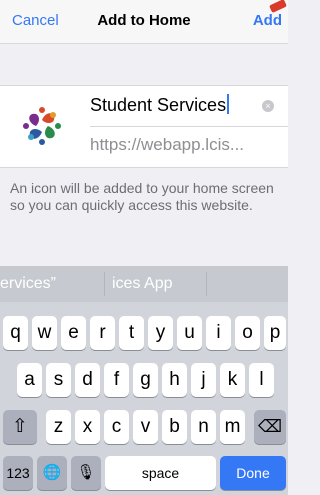  Describe the element at coordinates (247, 333) in the screenshot. I see `key-o: o` at that location.